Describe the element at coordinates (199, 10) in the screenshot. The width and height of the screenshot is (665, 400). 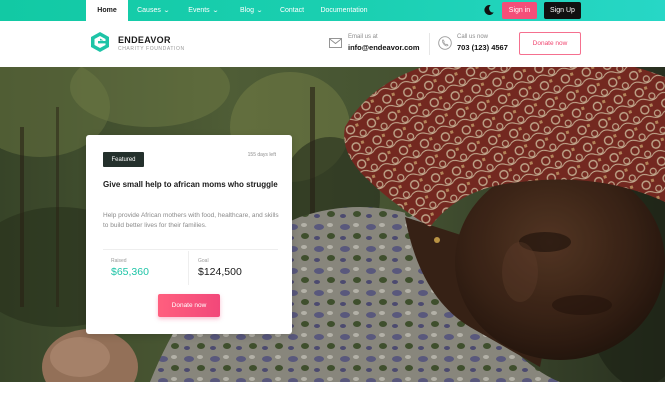
I see `nav-item-label: Events` at that location.